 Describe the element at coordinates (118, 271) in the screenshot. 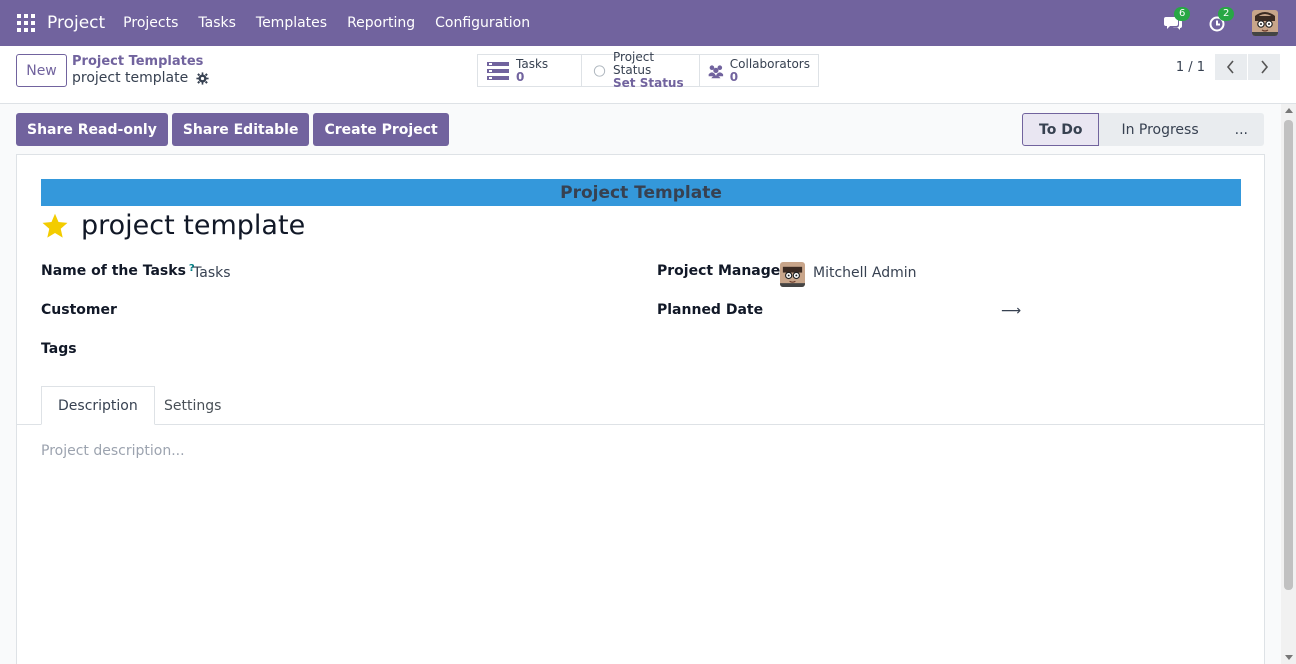

I see `name-of-tasks-label: Name of the Tasks?` at that location.